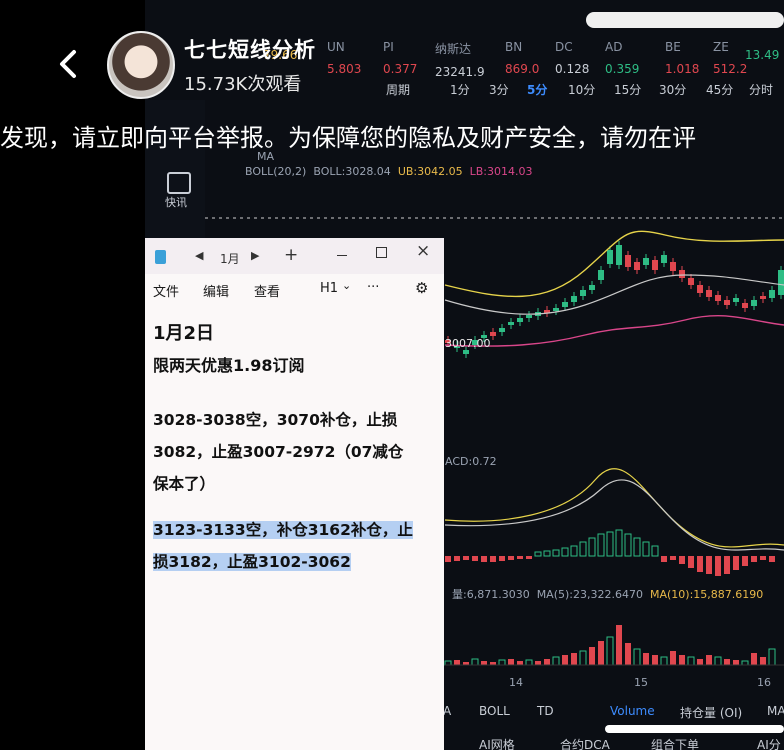  What do you see at coordinates (589, 594) in the screenshot?
I see `volume-ma5: MA(5):23,322.6470` at bounding box center [589, 594].